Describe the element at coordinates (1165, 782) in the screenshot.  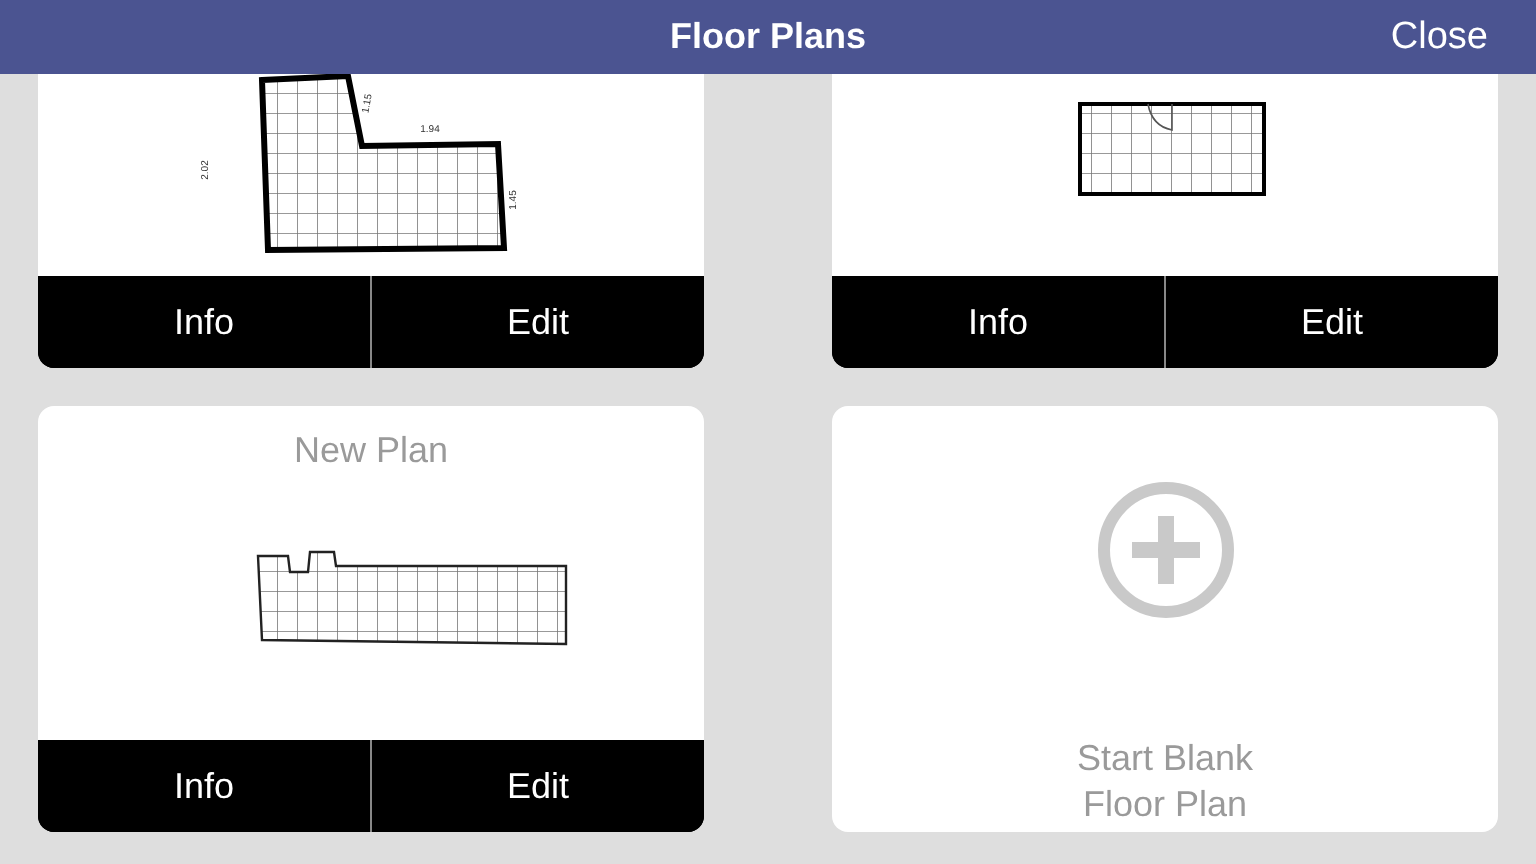
I see `start-blank-label: Start Blank Floor Plan` at that location.